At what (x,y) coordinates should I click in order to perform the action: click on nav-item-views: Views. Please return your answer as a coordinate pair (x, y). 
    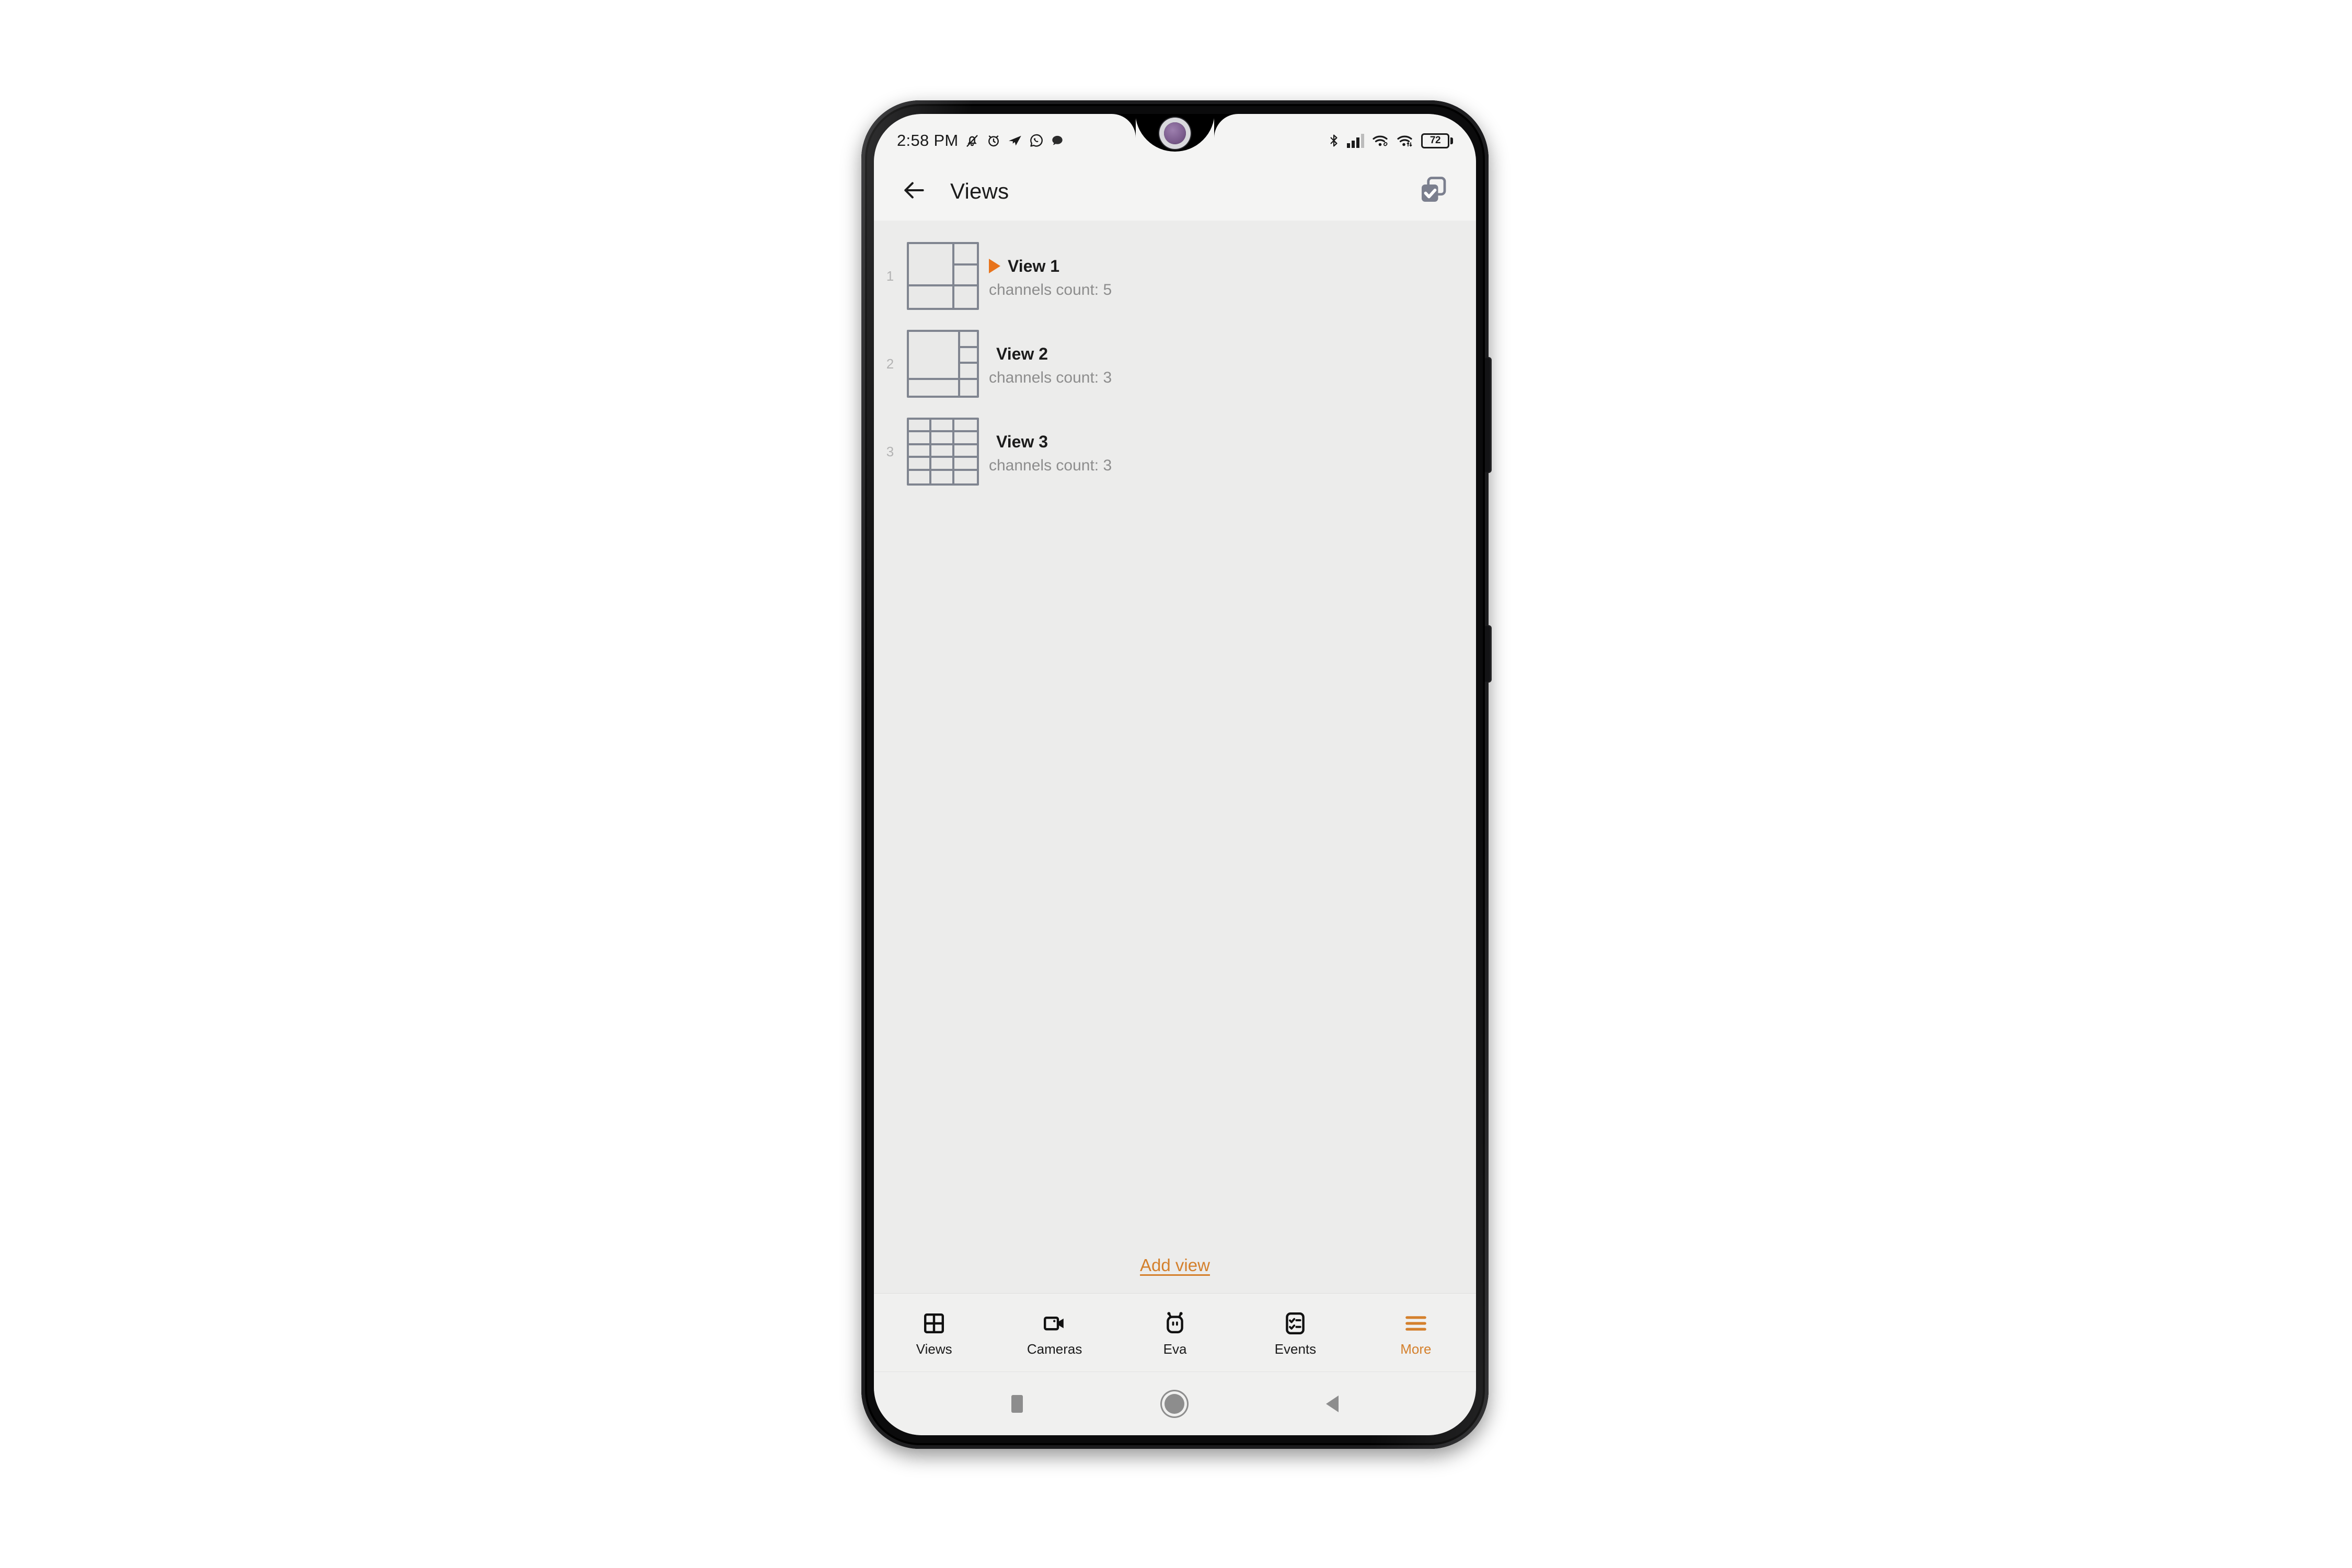
    Looking at the image, I should click on (934, 1332).